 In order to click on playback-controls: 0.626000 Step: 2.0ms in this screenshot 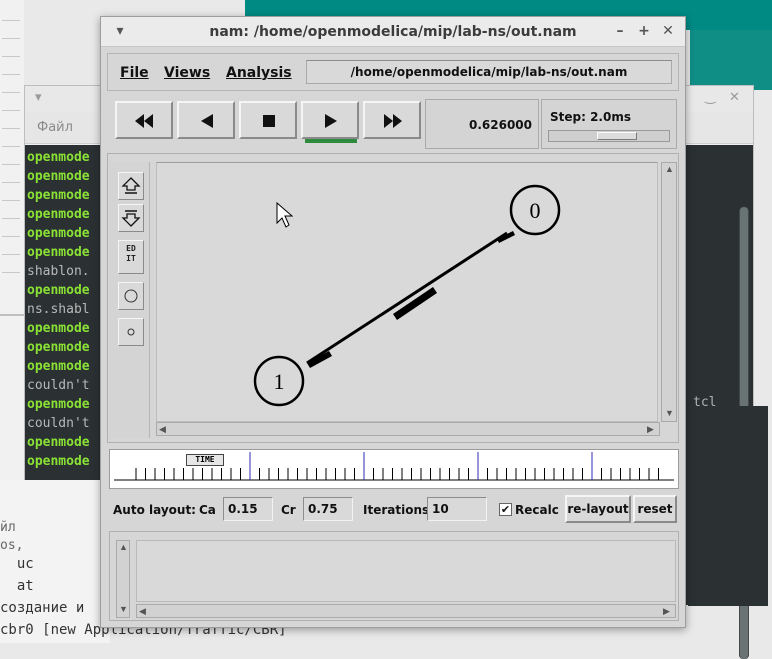, I will do `click(393, 124)`.